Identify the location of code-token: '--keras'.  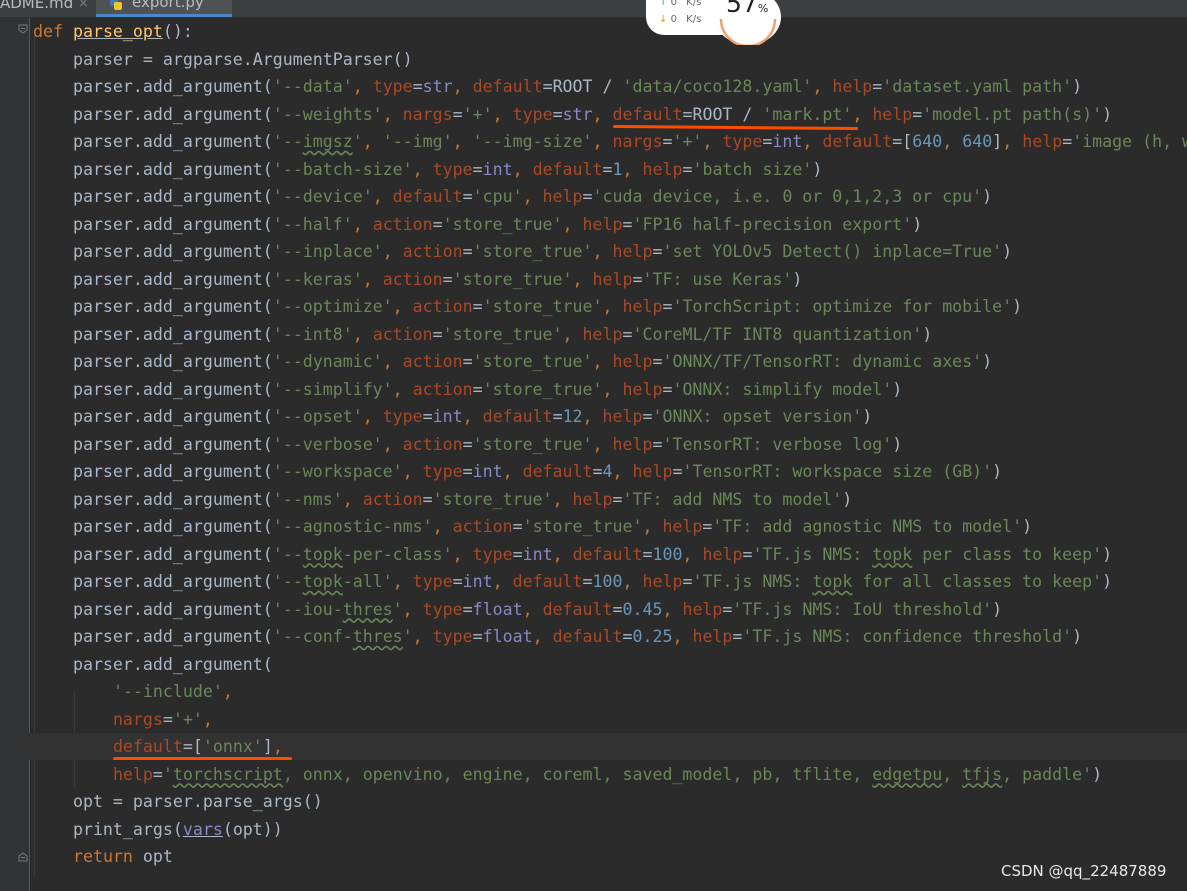
(317, 279).